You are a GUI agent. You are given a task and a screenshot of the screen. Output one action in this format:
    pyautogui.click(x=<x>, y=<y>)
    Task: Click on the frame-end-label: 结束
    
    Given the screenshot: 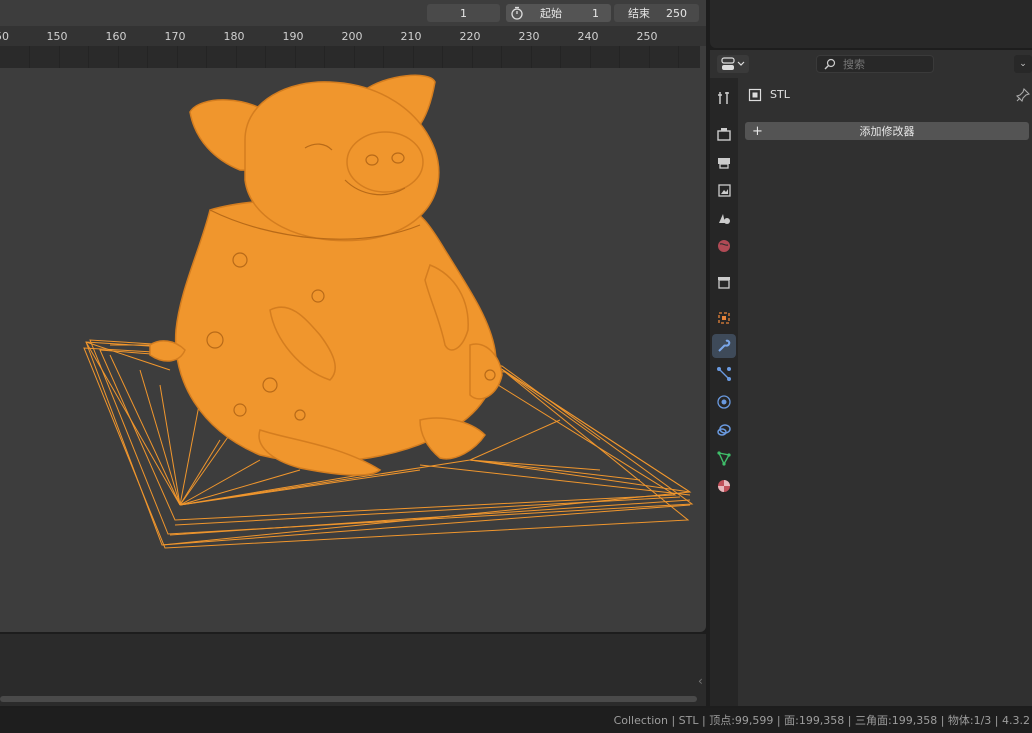 What is the action you would take?
    pyautogui.click(x=639, y=13)
    